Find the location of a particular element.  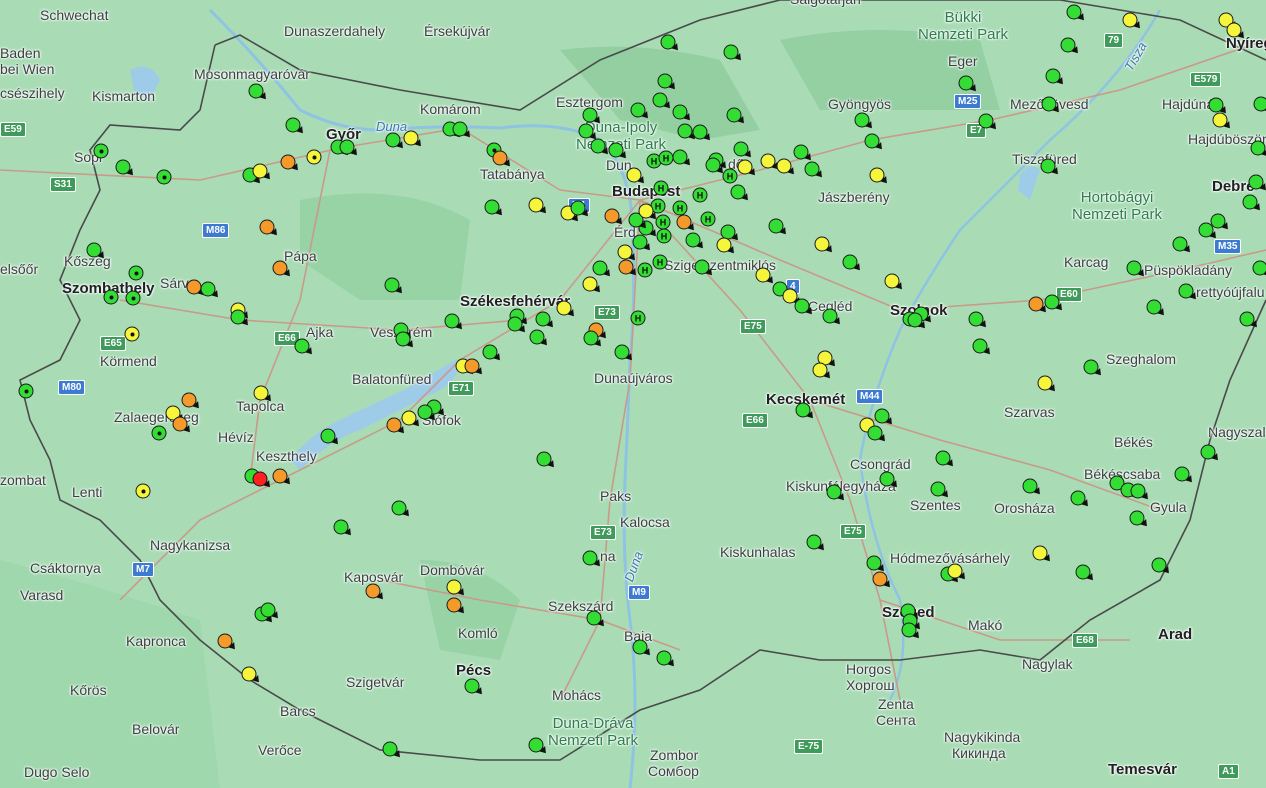

place-label-zenta2: Сента is located at coordinates (896, 720).